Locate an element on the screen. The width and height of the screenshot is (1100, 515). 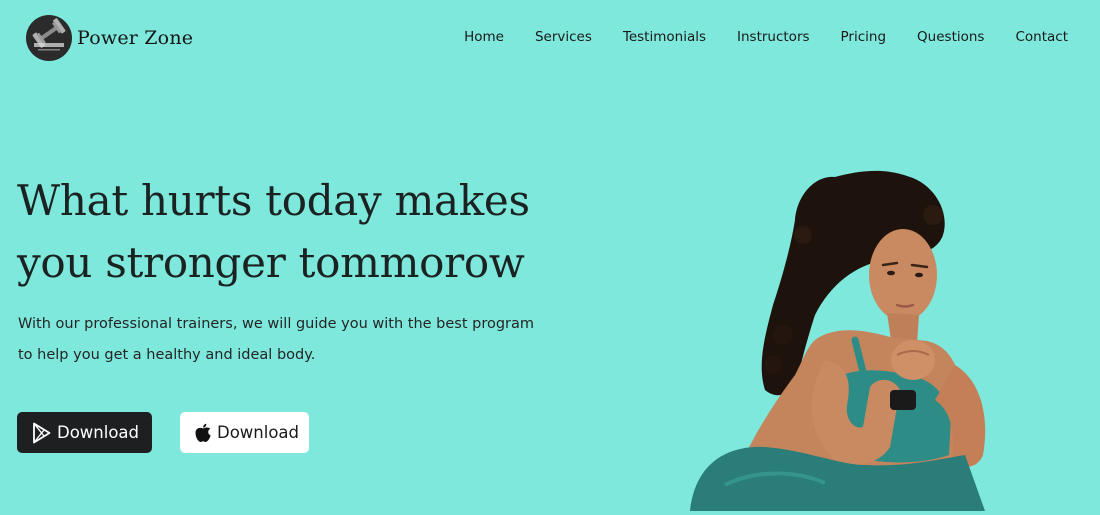
nav-questions: Questions is located at coordinates (950, 37).